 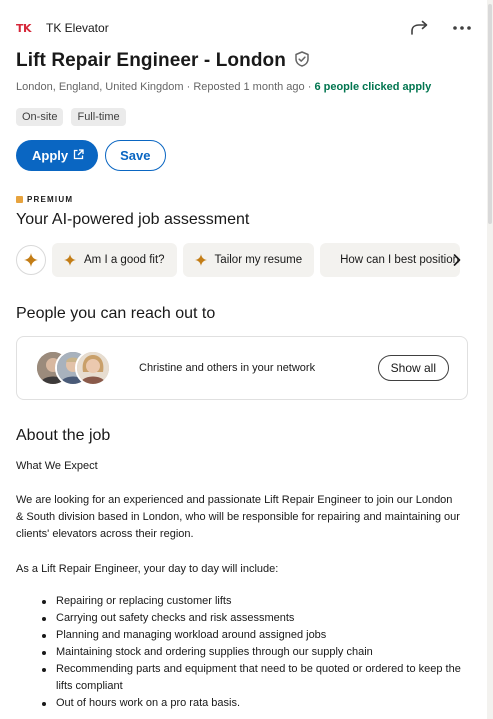 I want to click on save-button: Save, so click(x=135, y=155).